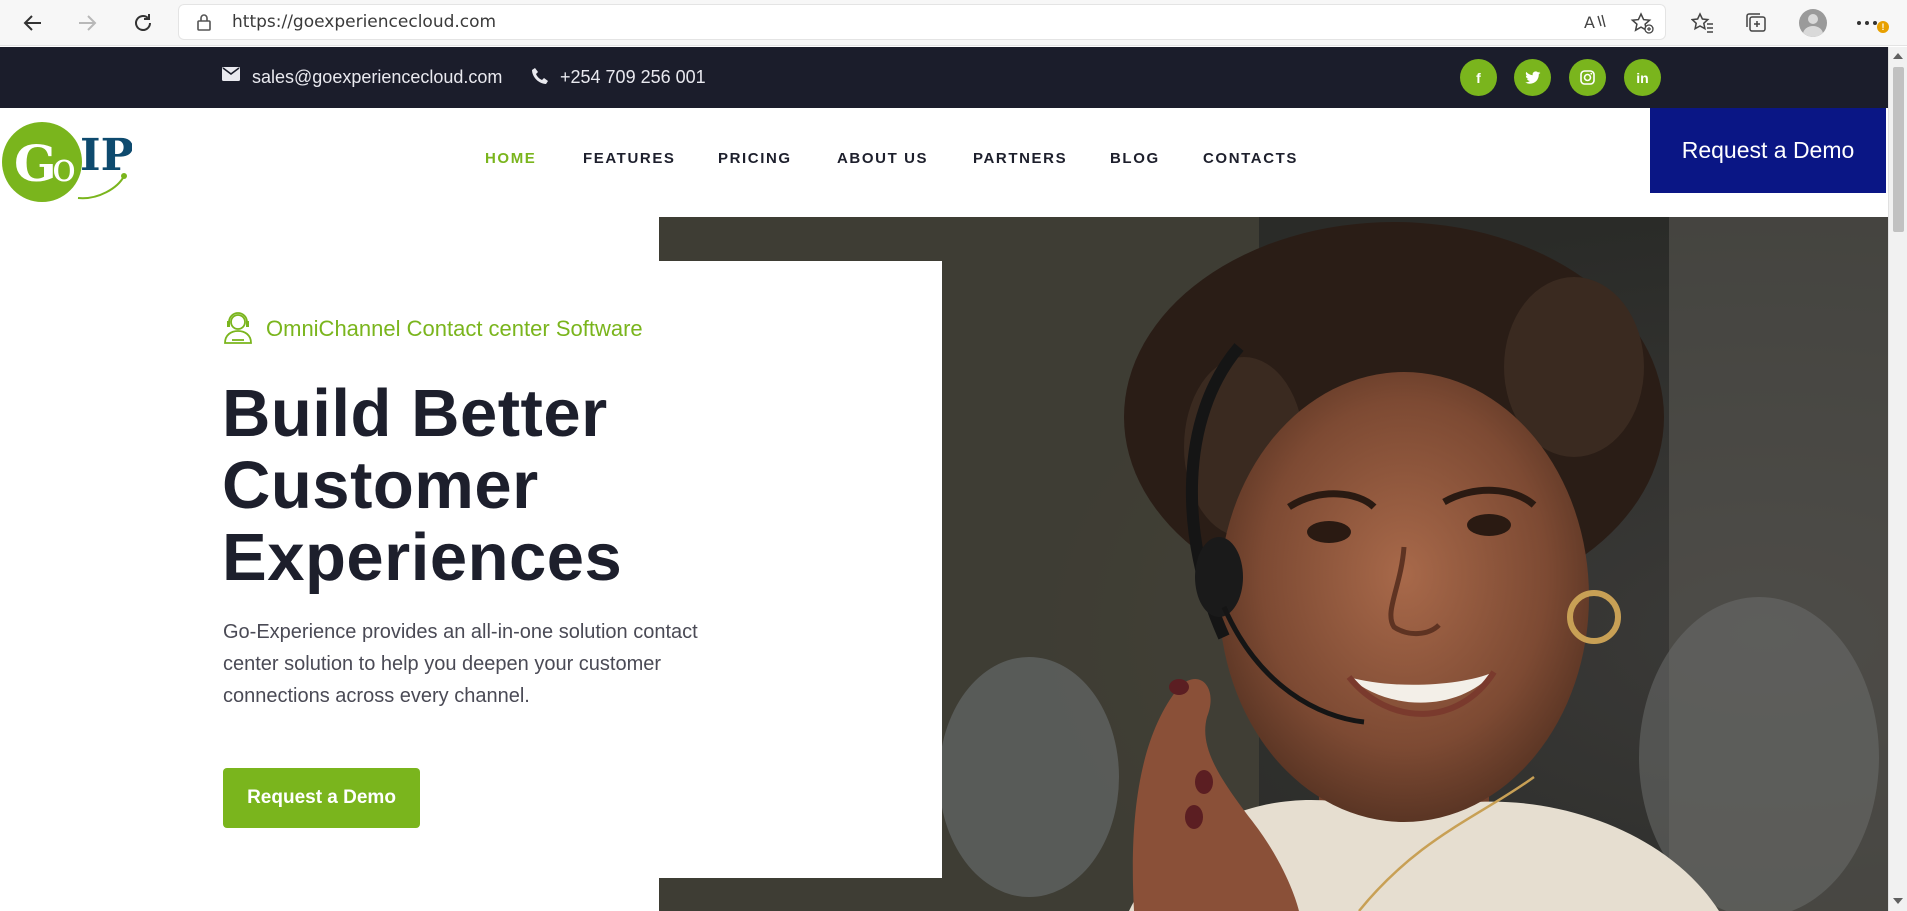 Image resolution: width=1907 pixels, height=911 pixels. I want to click on add-favorite-icon, so click(1642, 25).